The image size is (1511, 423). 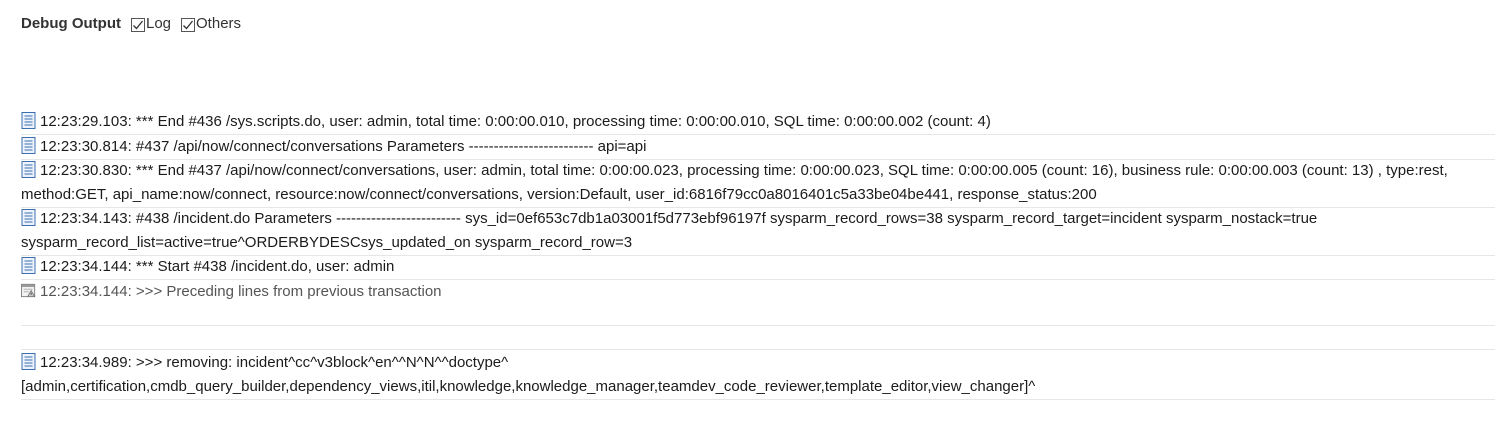 I want to click on debug-output-header: Debug Output Log Others, so click(x=136, y=23).